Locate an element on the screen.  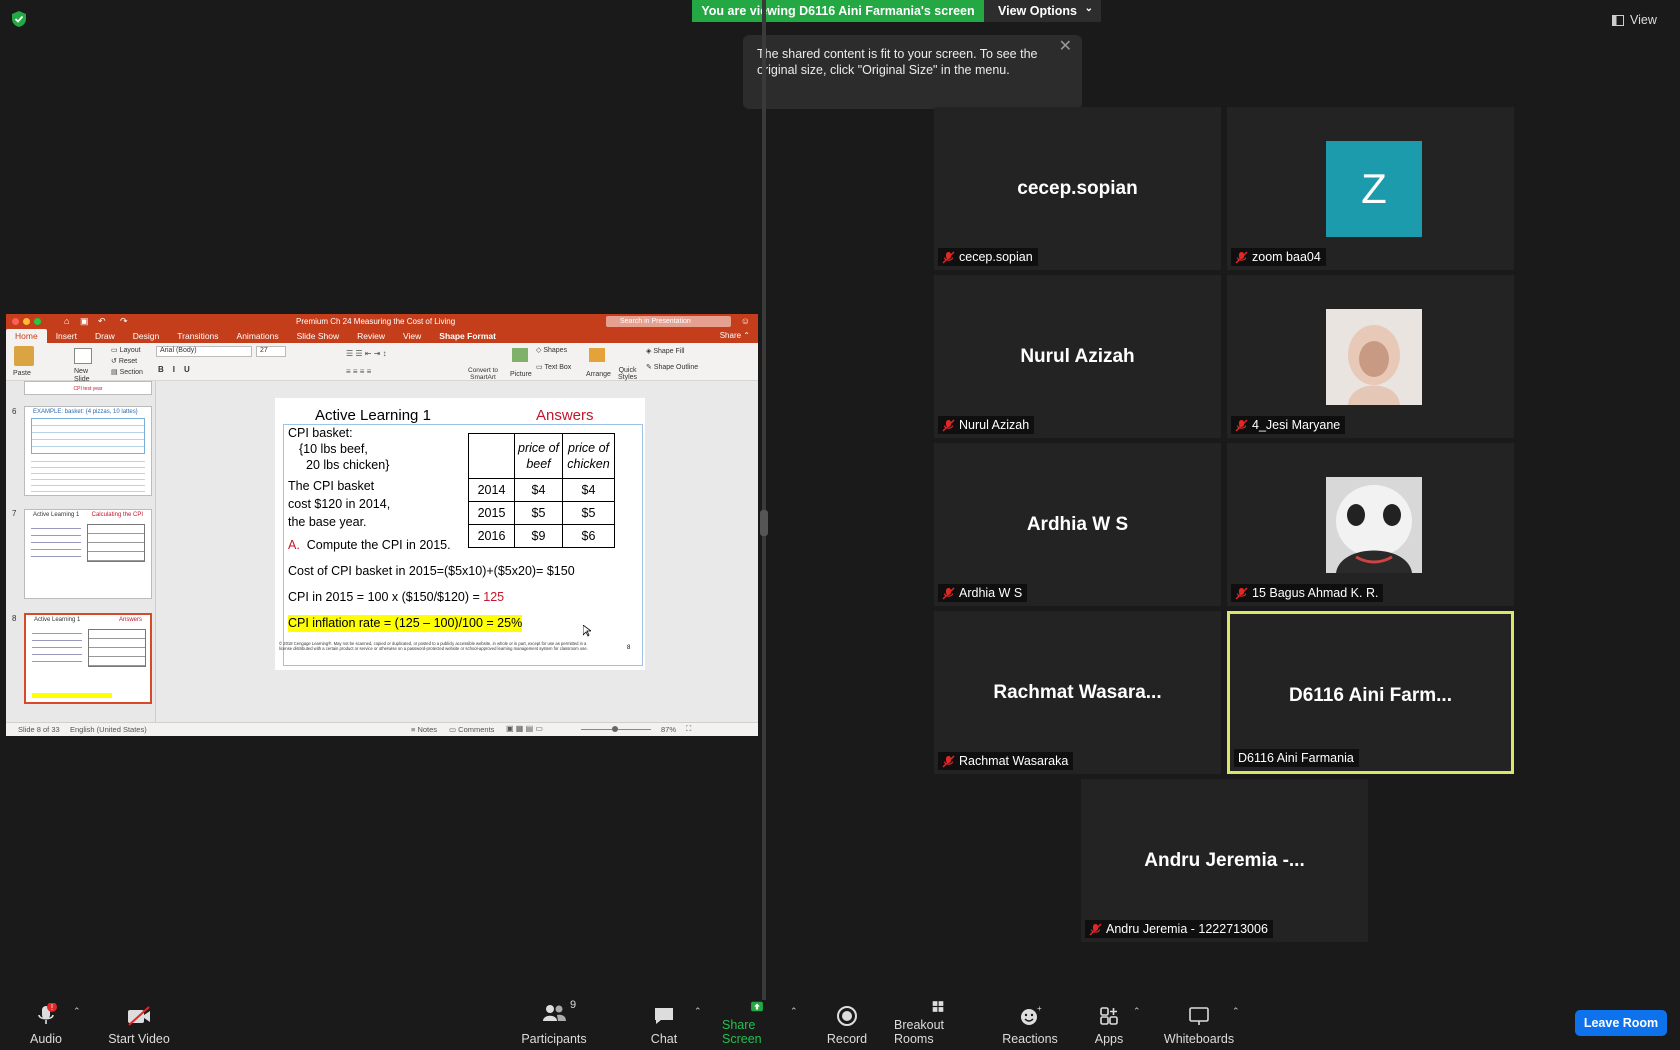
shape-outline-button: ✎ Shape Outline is located at coordinates (672, 367).